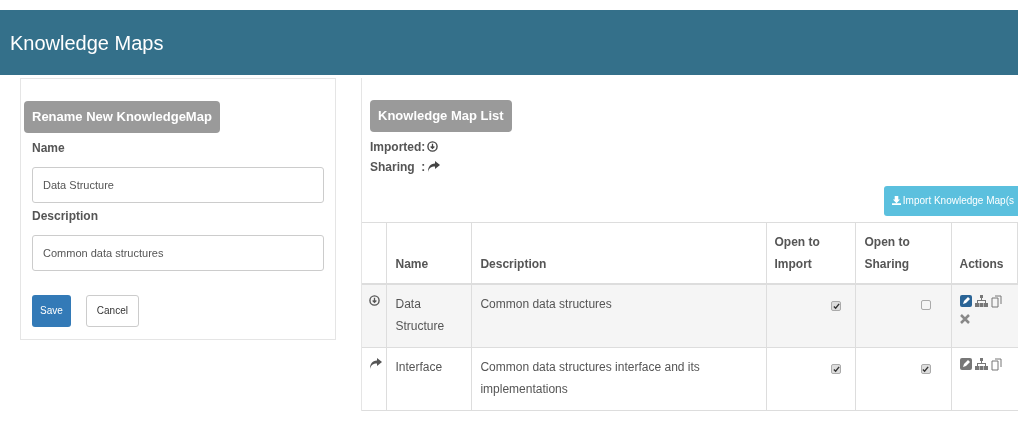 This screenshot has width=1018, height=425. Describe the element at coordinates (51, 310) in the screenshot. I see `save-button: Save` at that location.